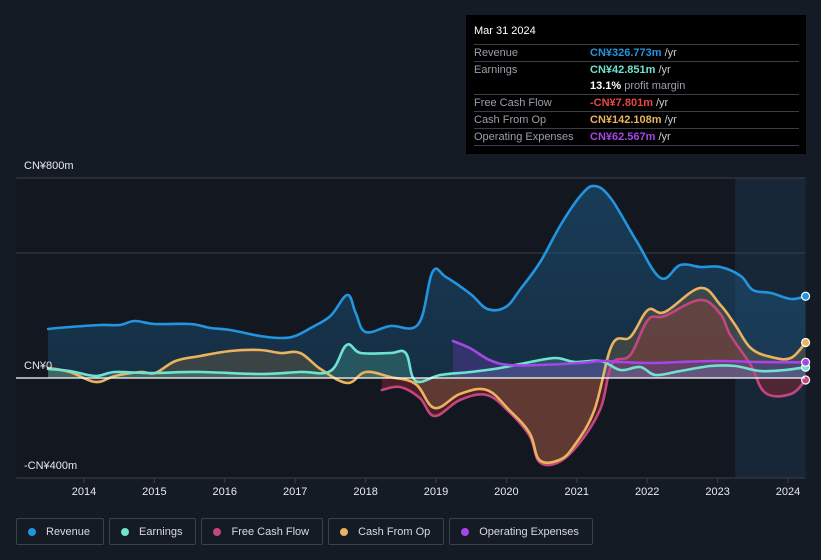 The height and width of the screenshot is (560, 821). What do you see at coordinates (621, 103) in the screenshot?
I see `tooltip-value: -CN¥7.801m` at bounding box center [621, 103].